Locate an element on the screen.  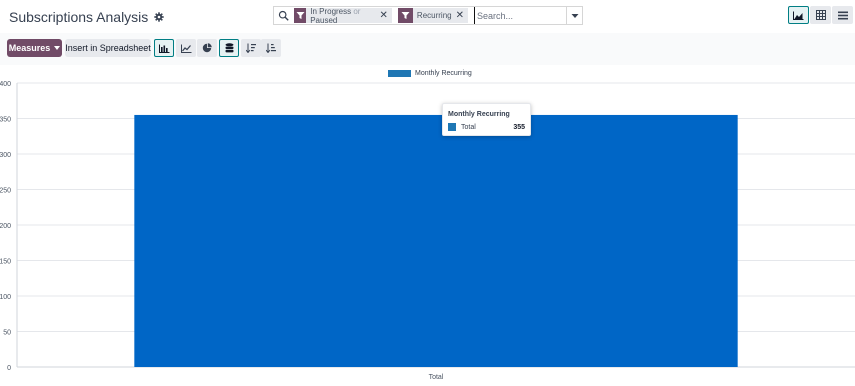
sort-descending-icon is located at coordinates (251, 48).